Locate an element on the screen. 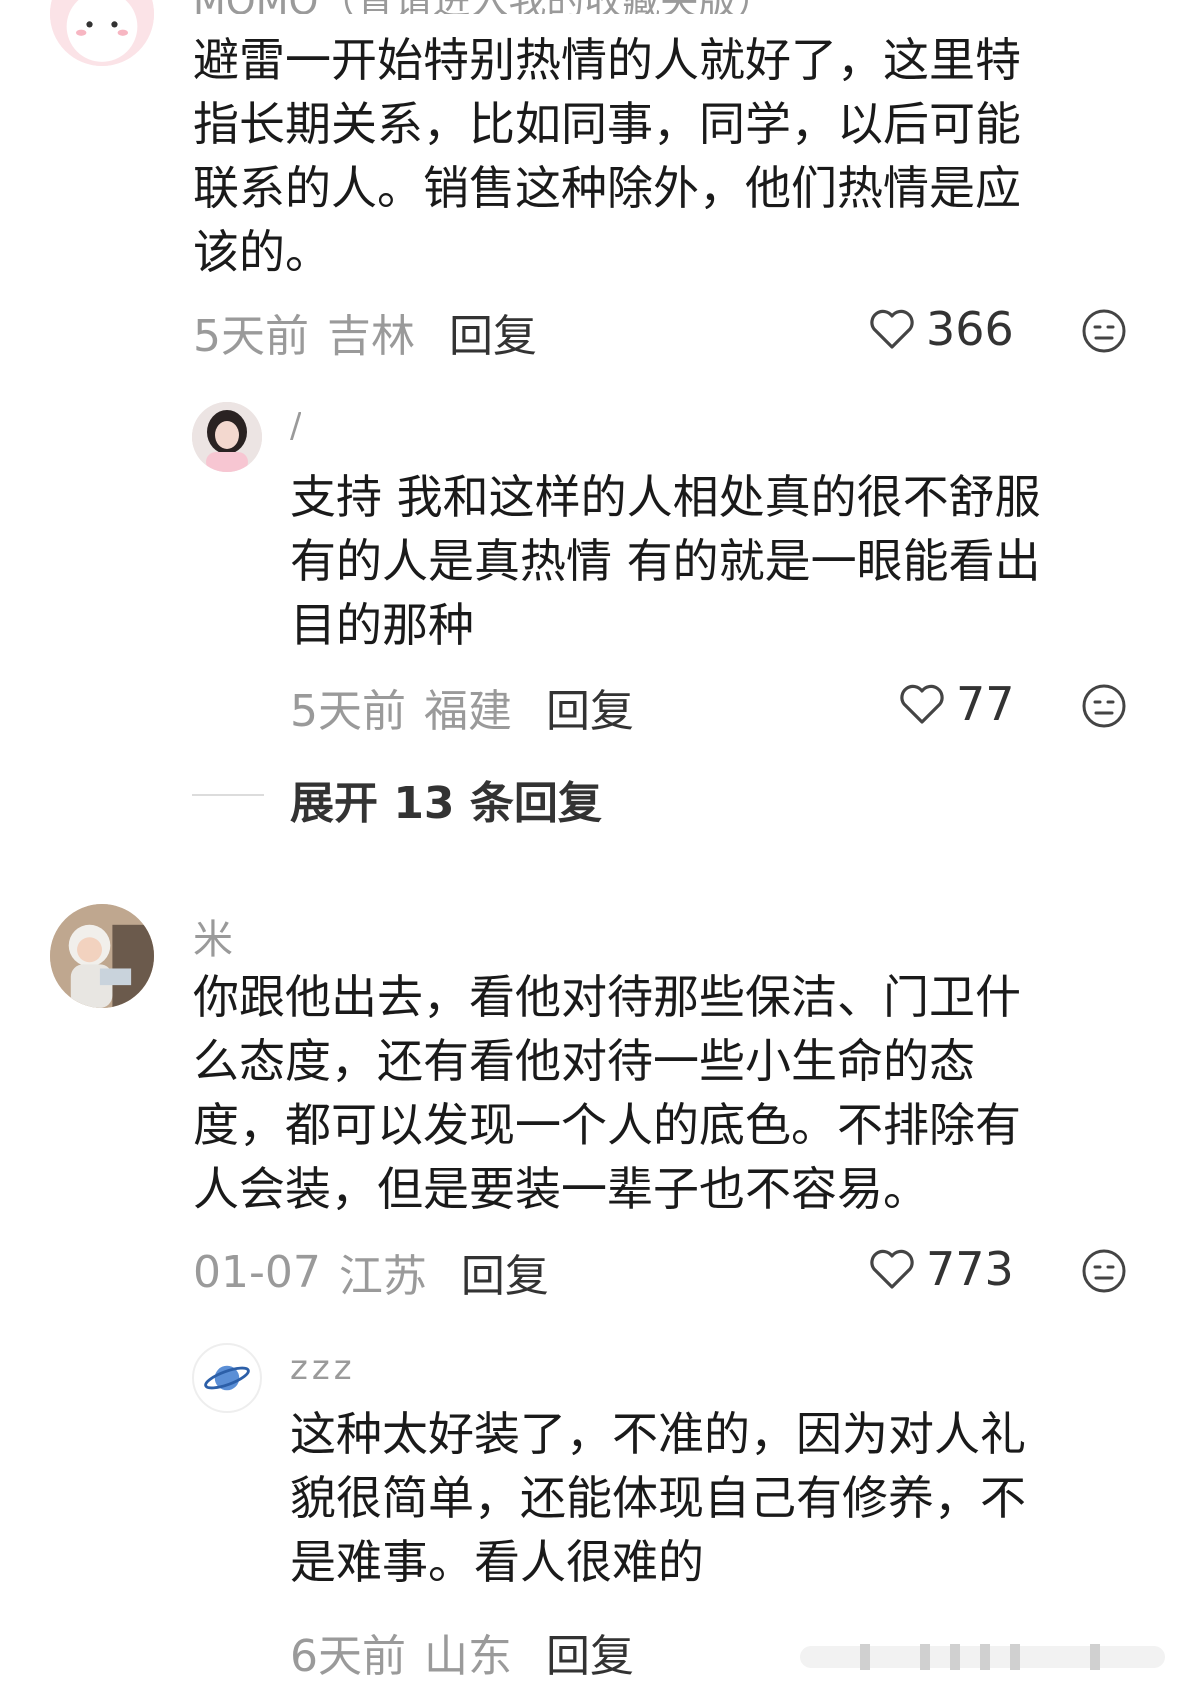  reply-location: 山东 is located at coordinates (468, 1656).